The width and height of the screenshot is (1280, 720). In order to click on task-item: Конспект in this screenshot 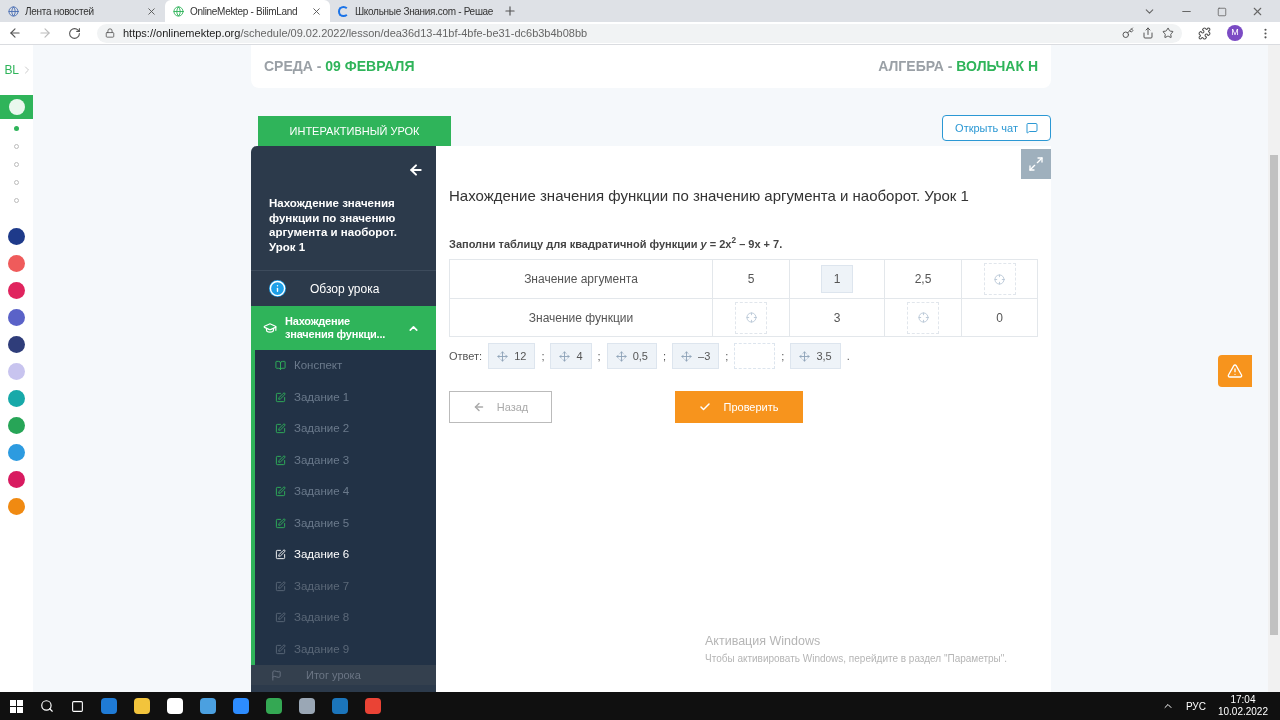, I will do `click(345, 366)`.